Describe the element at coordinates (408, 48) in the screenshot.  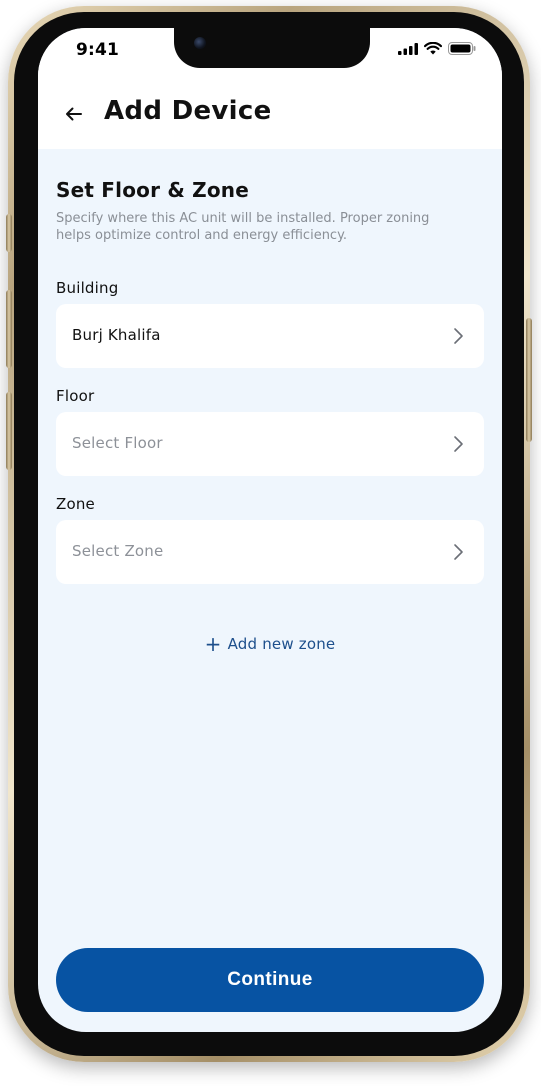
I see `signal-icon` at that location.